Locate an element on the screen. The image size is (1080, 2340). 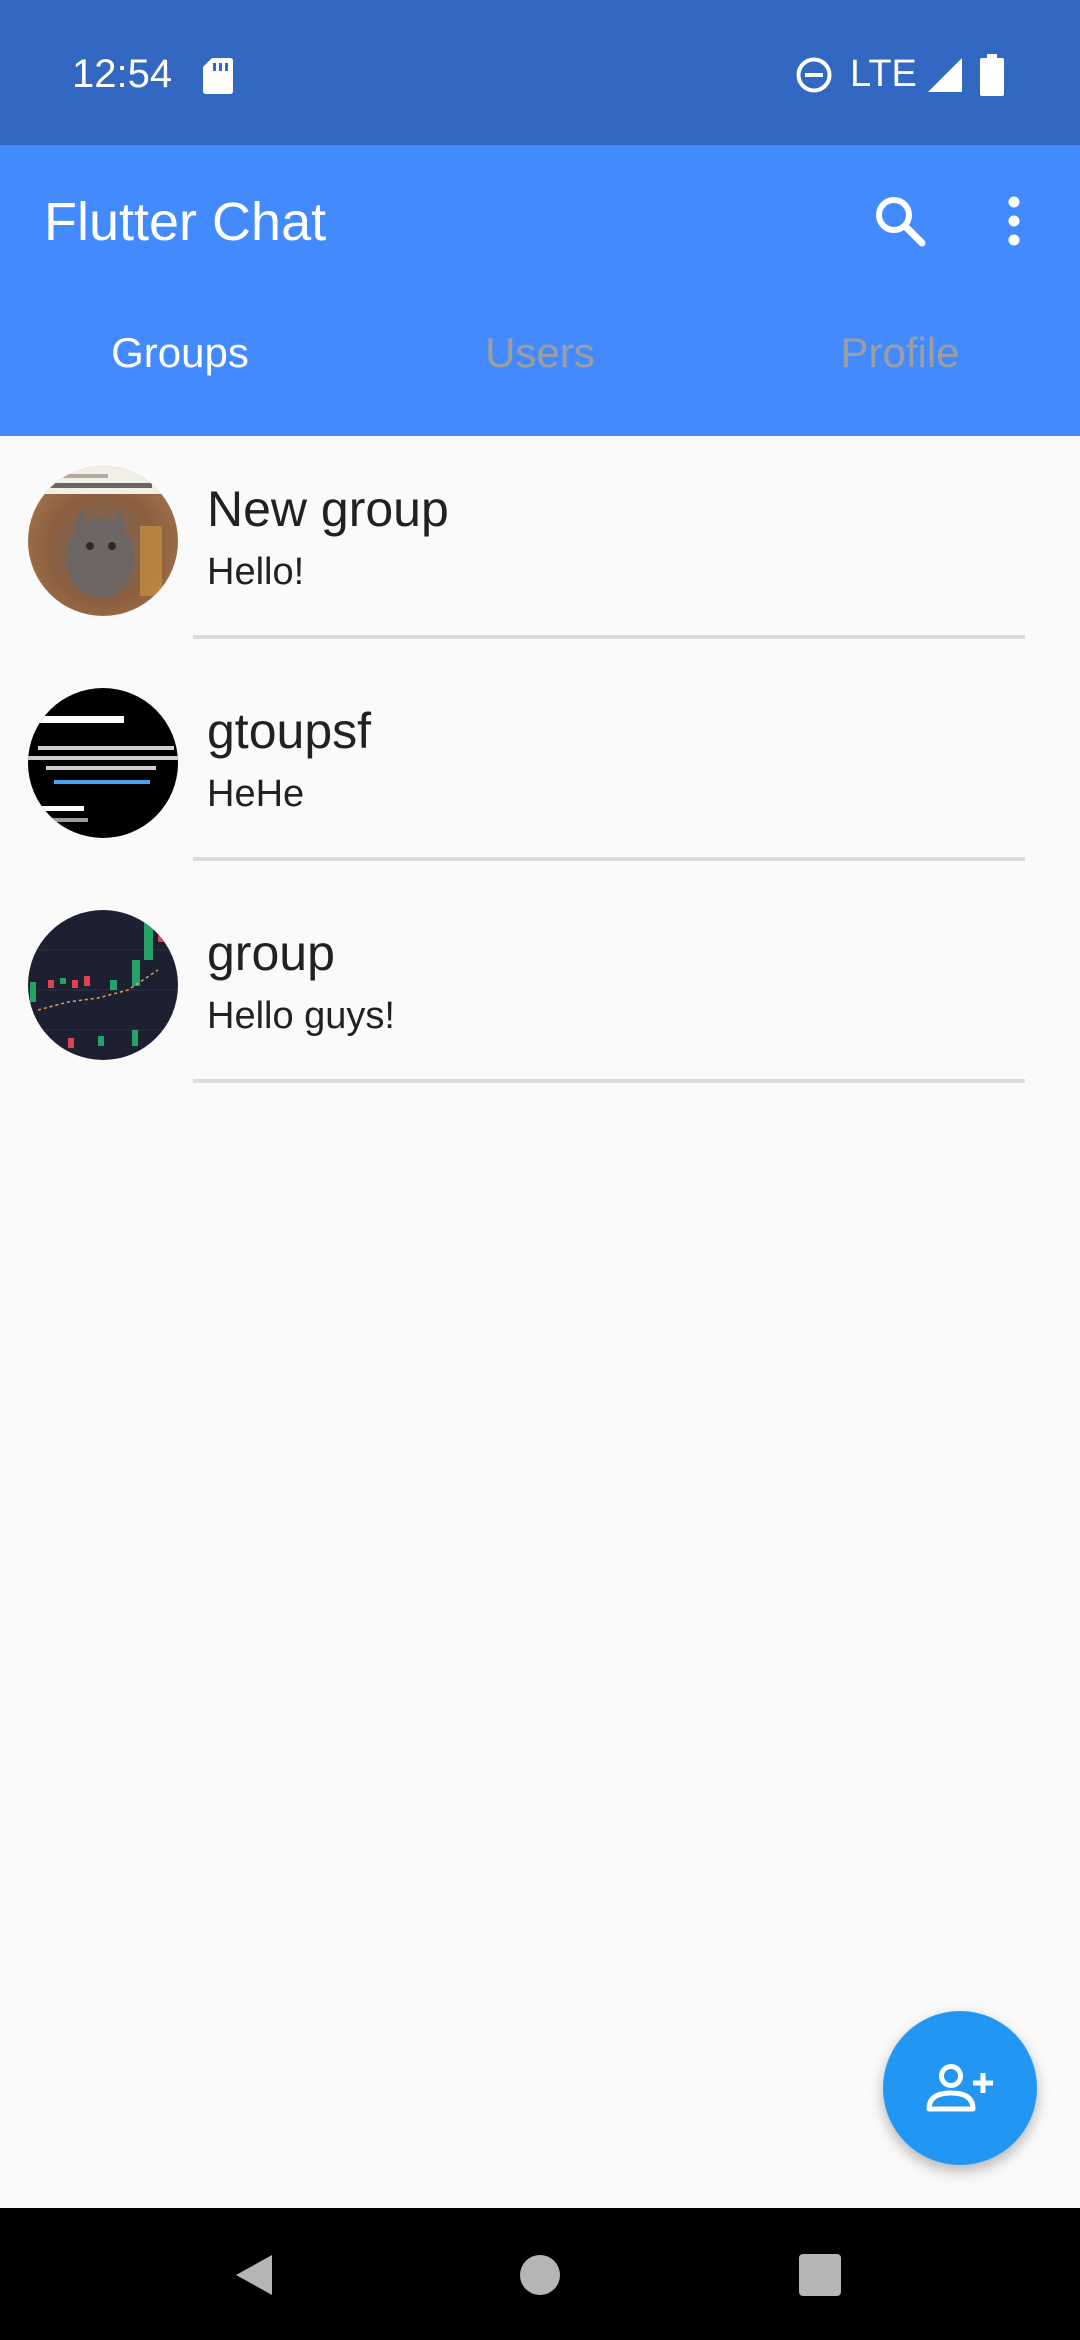
add-user-icon is located at coordinates (959, 2088).